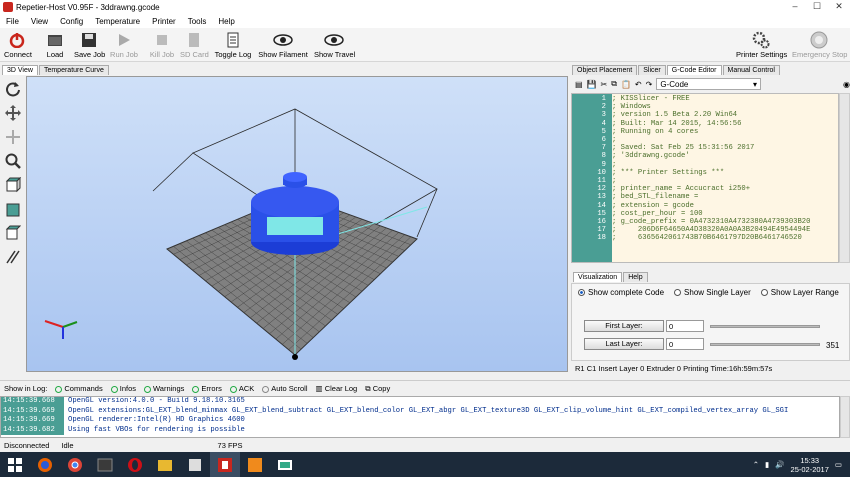  What do you see at coordinates (15, 464) in the screenshot?
I see `start-button` at bounding box center [15, 464].